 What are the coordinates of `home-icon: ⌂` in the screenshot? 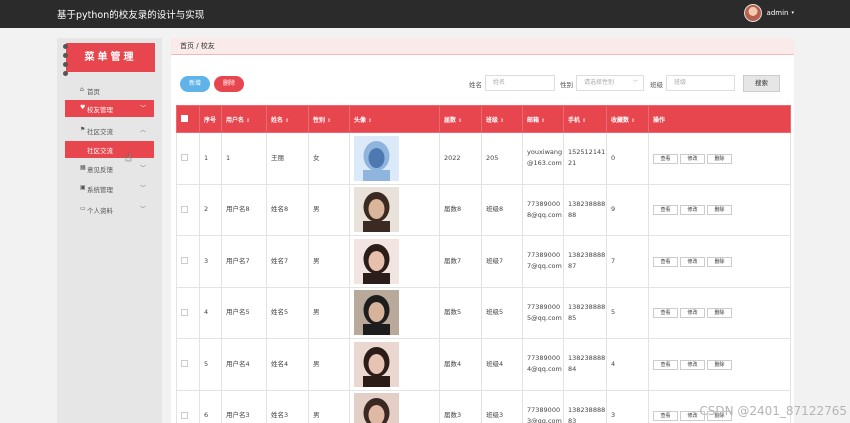 It's located at (82, 89).